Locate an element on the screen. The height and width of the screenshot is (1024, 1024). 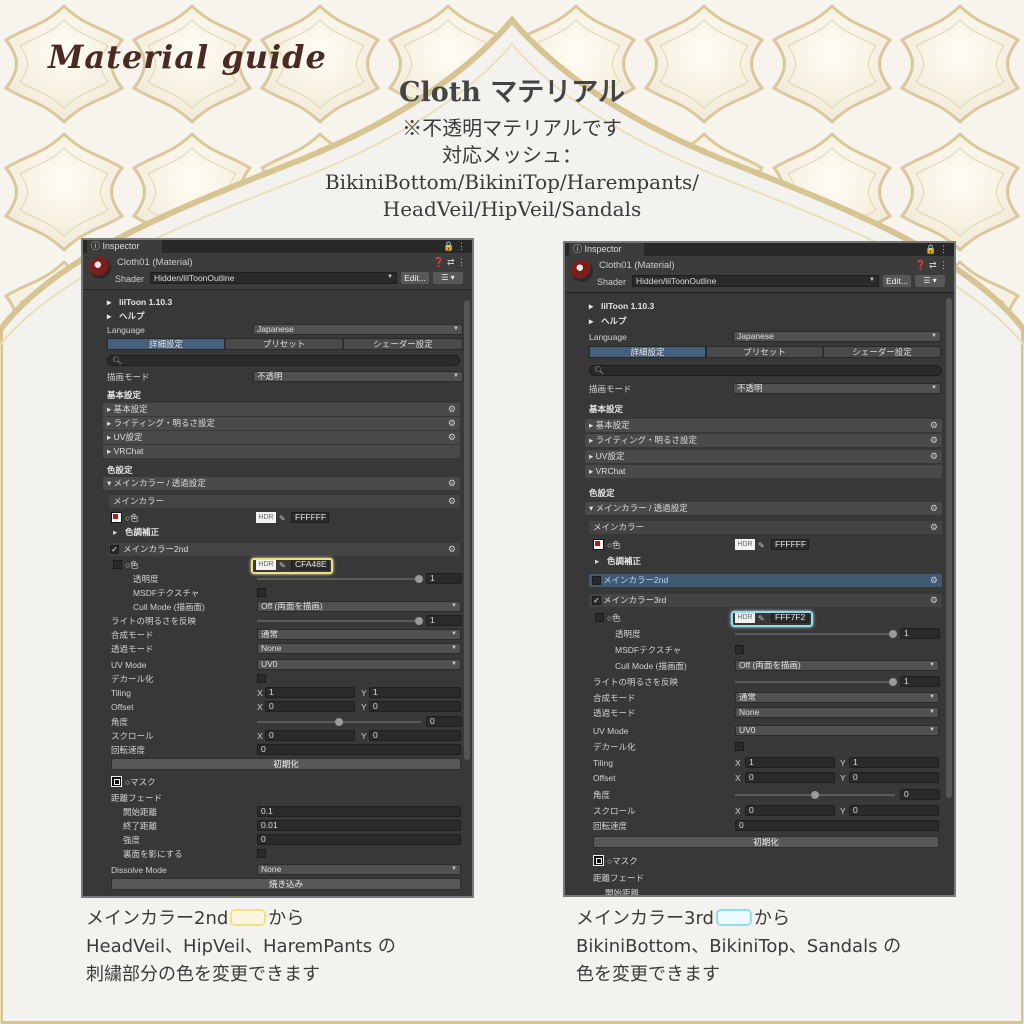
main-color-2nd-checkbox is located at coordinates (596, 580).